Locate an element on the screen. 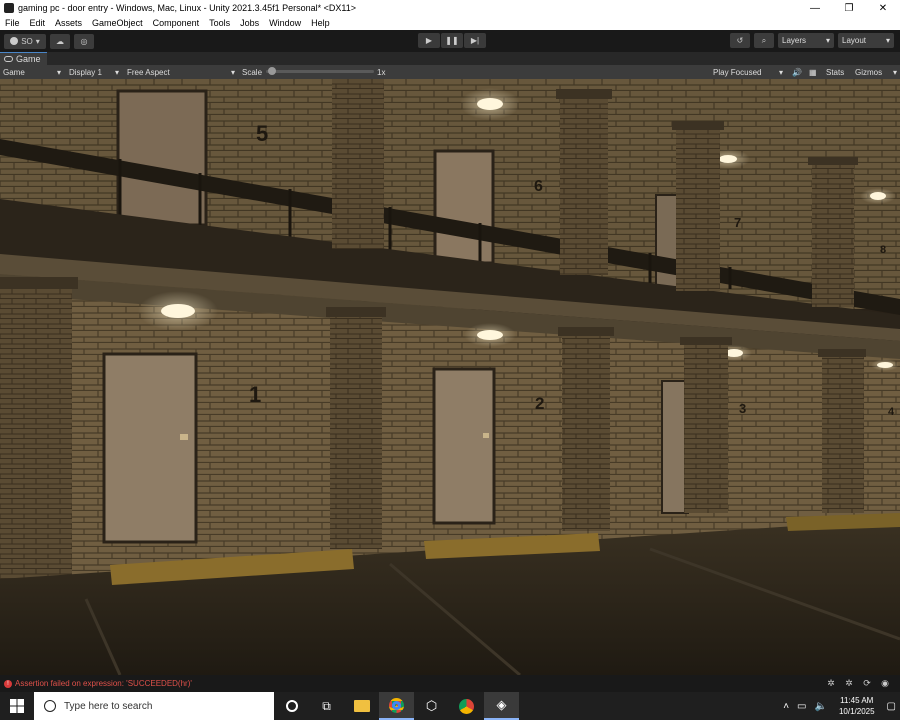 The width and height of the screenshot is (900, 720). unity-hub-button: ⬡ is located at coordinates (431, 706).